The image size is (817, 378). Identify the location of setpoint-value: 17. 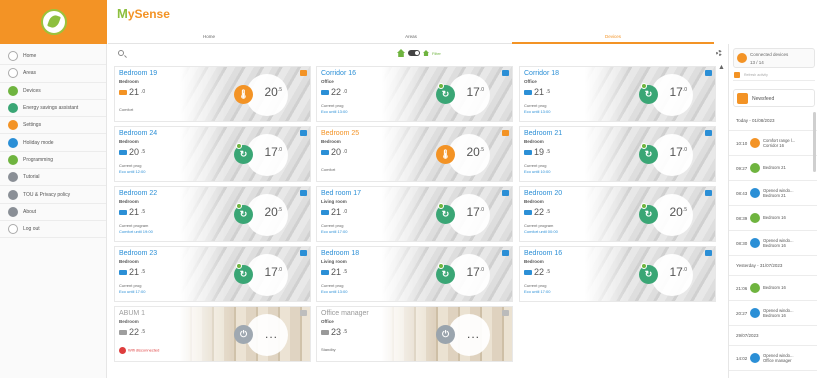
(676, 152).